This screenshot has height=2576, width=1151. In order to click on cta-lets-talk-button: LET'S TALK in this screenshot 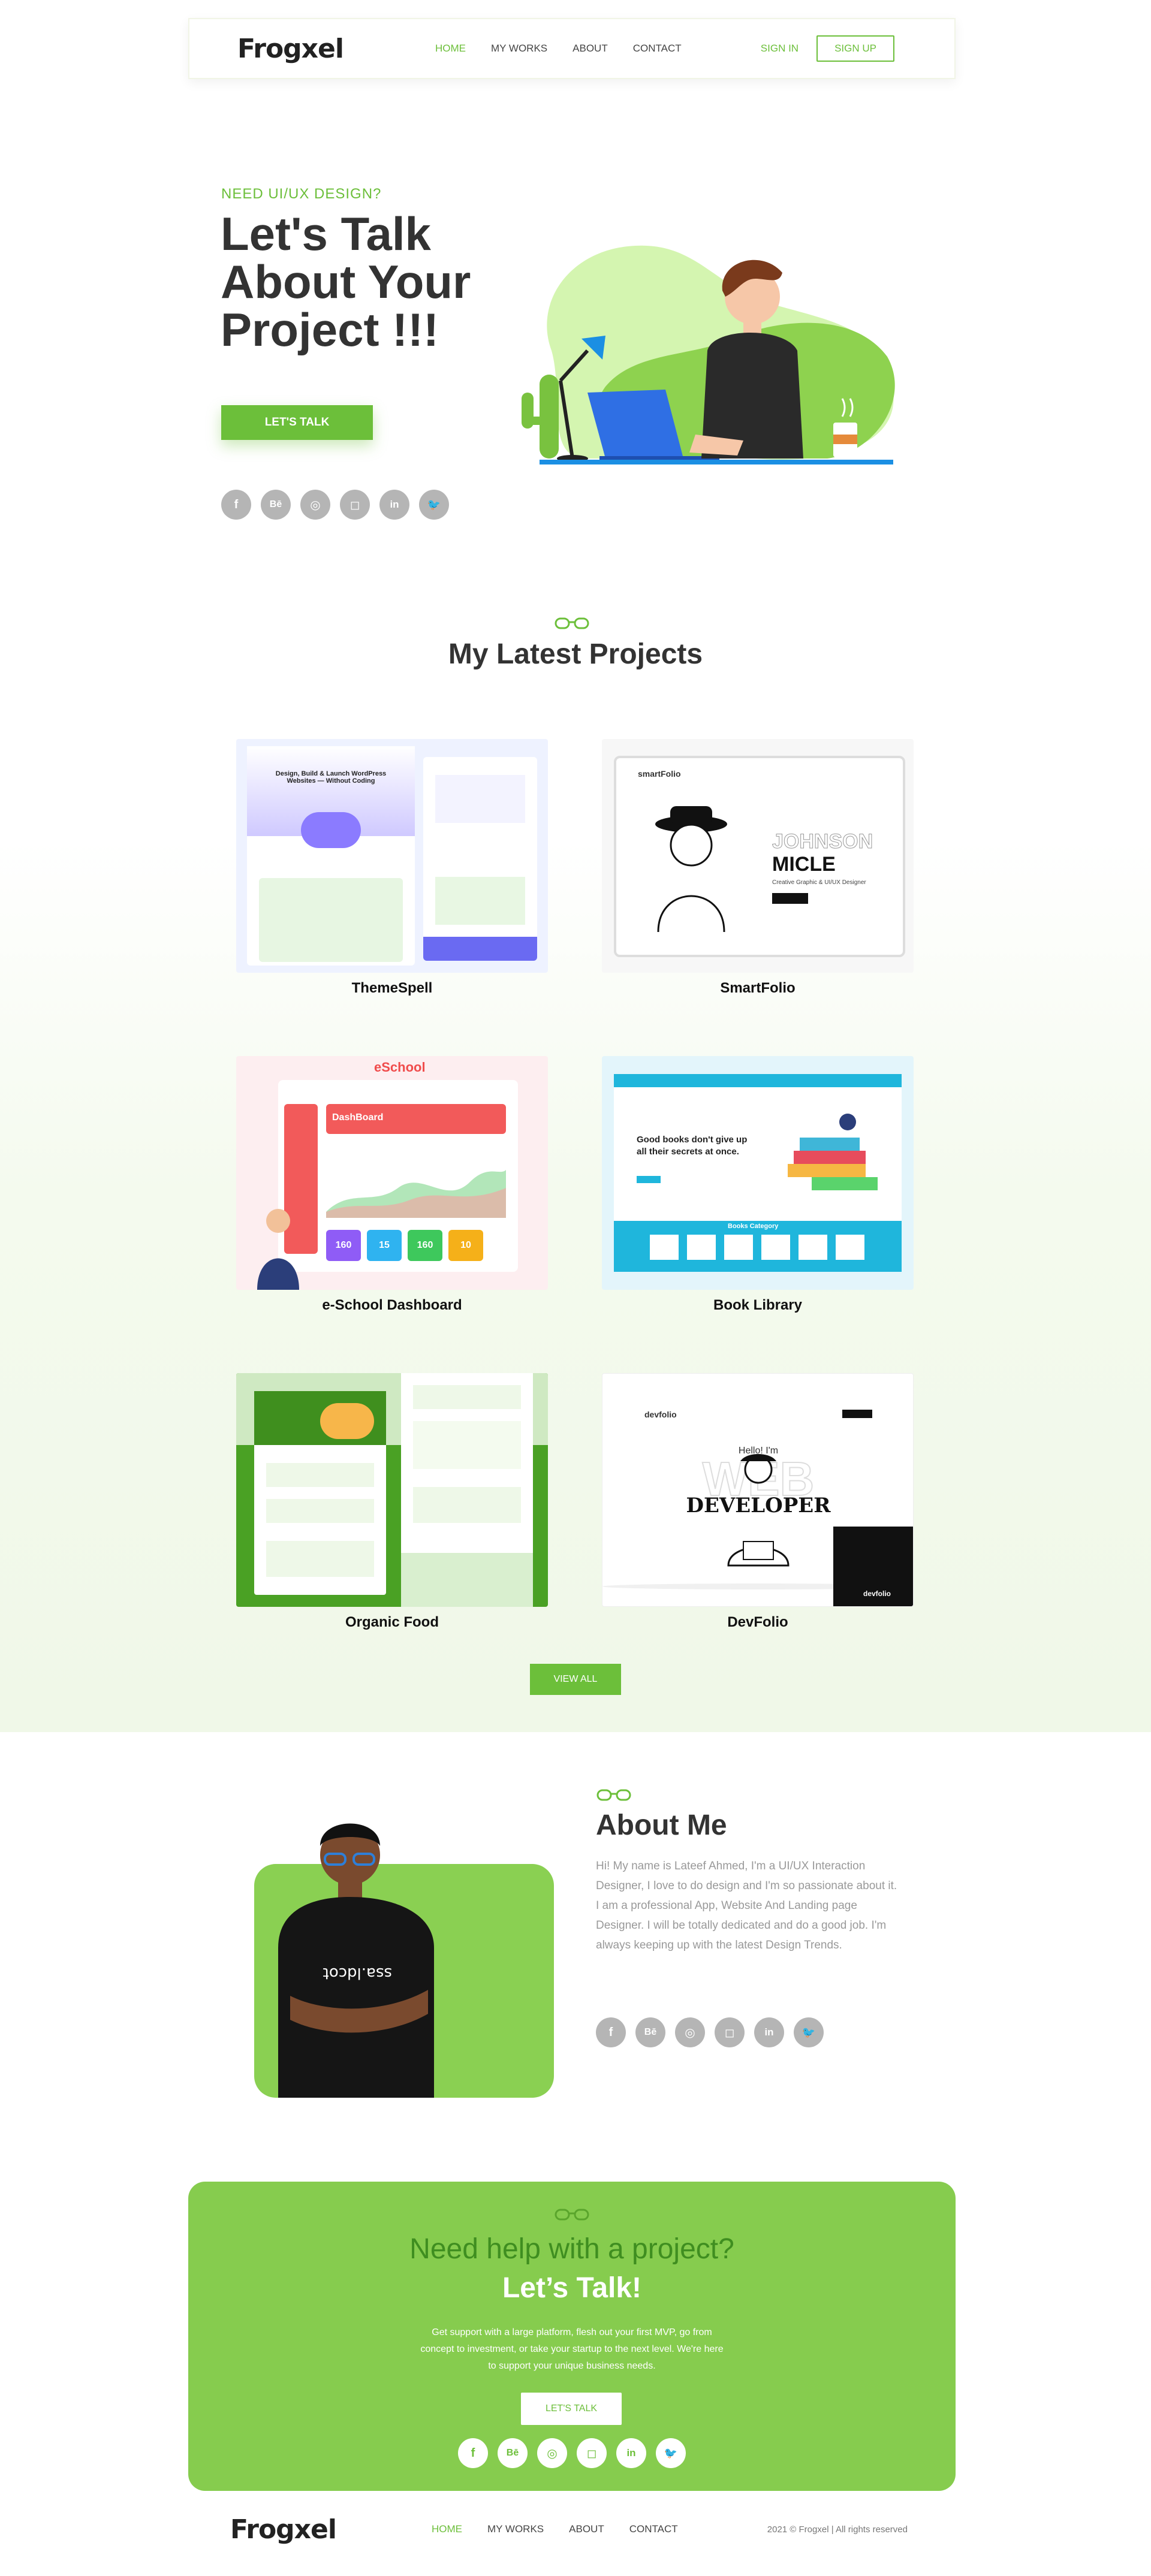, I will do `click(571, 2409)`.